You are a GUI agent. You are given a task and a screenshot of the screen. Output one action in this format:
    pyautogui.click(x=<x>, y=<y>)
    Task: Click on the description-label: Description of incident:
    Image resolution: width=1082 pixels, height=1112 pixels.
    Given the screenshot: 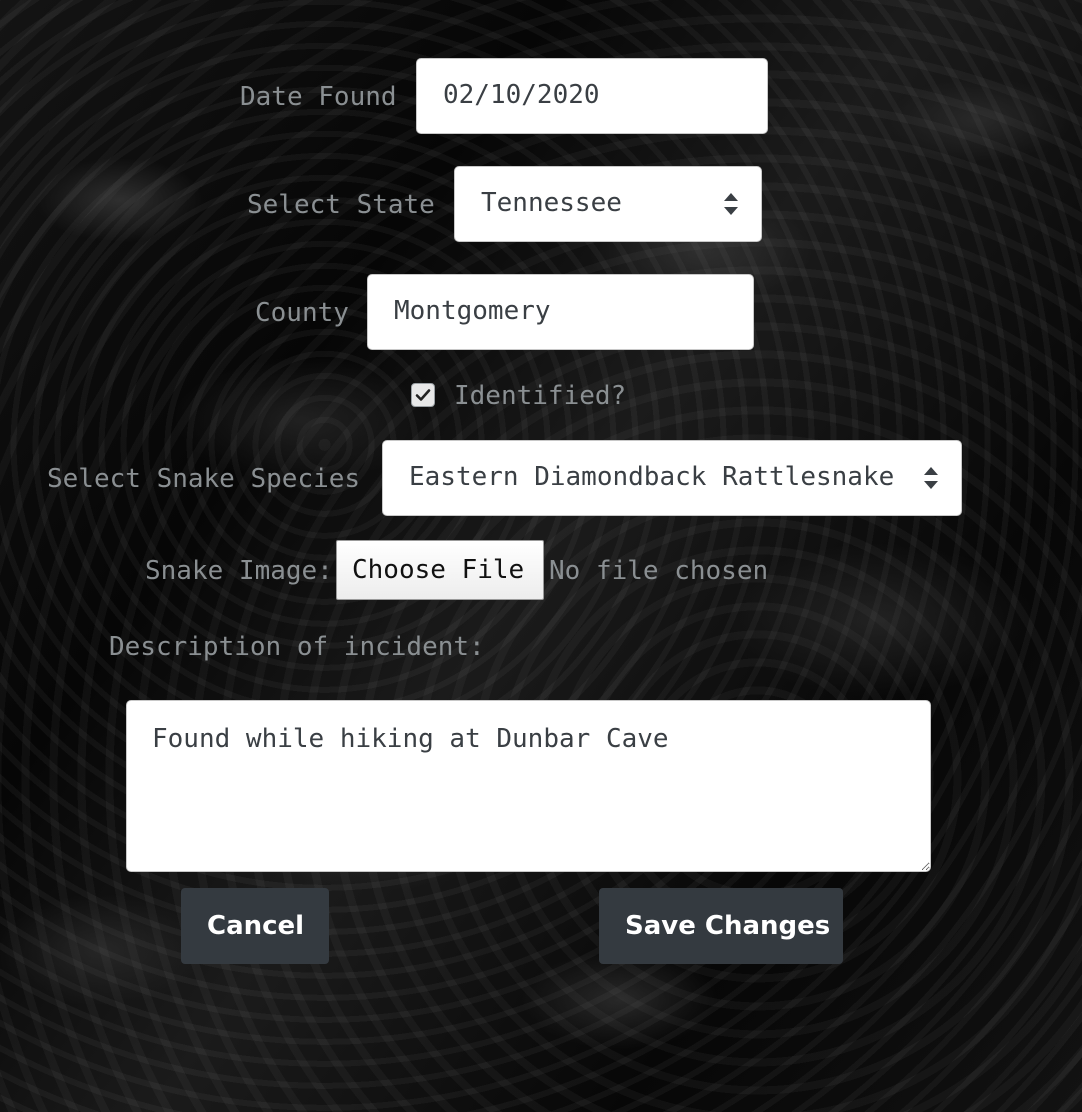 What is the action you would take?
    pyautogui.click(x=297, y=647)
    